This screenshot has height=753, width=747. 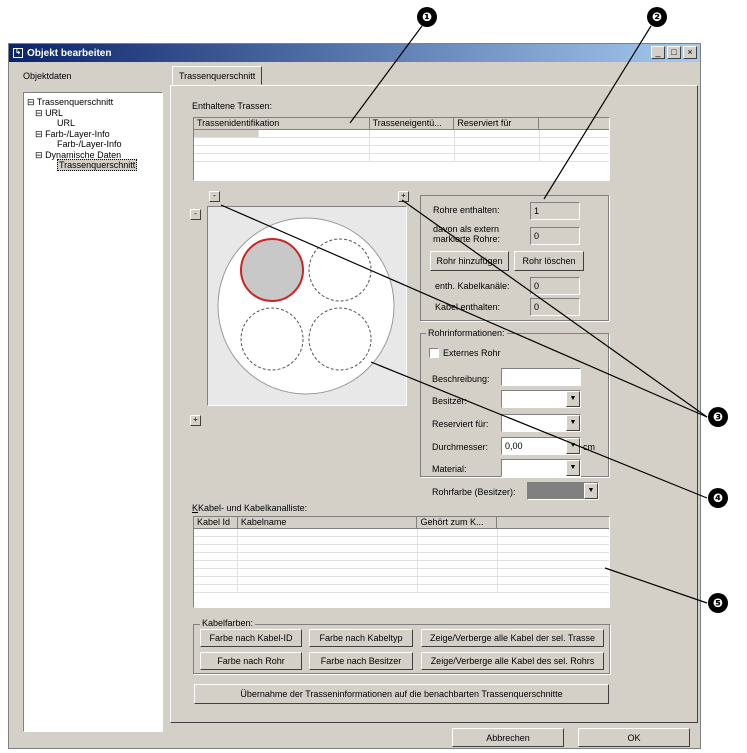 I want to click on pipe-color-select: ▼, so click(x=563, y=491).